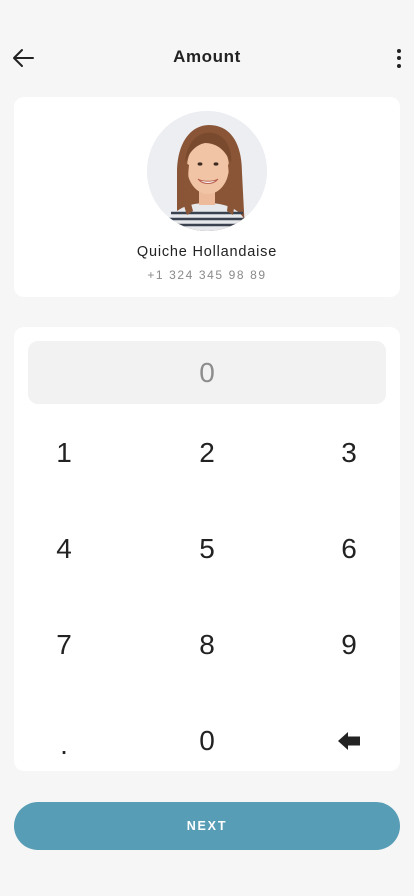 The image size is (414, 896). Describe the element at coordinates (207, 453) in the screenshot. I see `key-2: 2` at that location.